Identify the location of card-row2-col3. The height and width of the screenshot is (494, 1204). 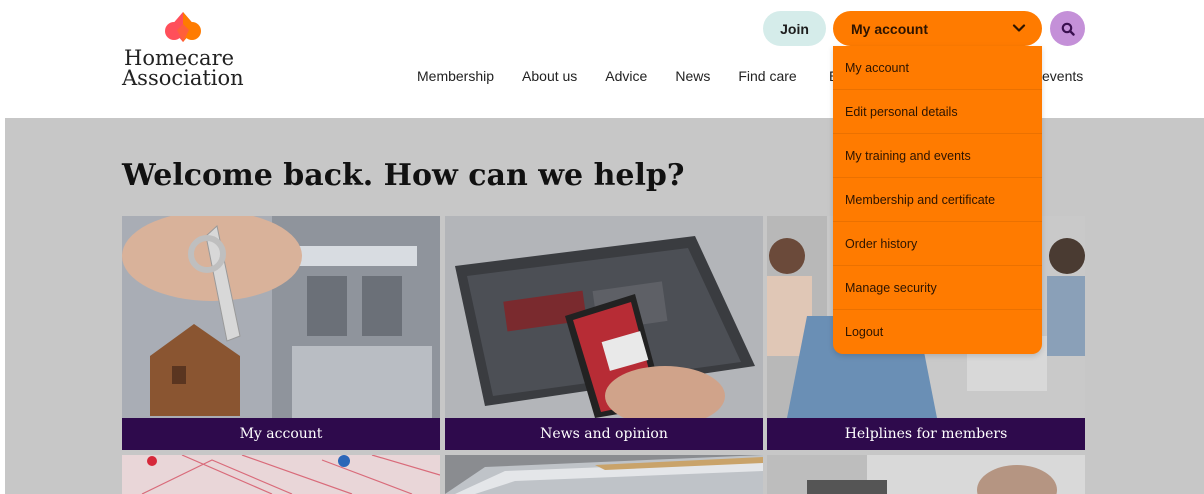
(926, 474).